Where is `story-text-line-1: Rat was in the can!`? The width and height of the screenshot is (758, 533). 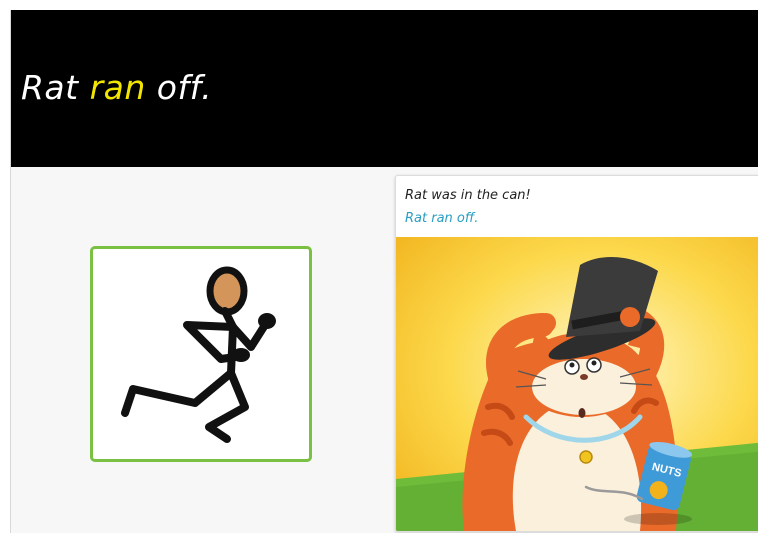
story-text-line-1: Rat was in the can! is located at coordinates (468, 195).